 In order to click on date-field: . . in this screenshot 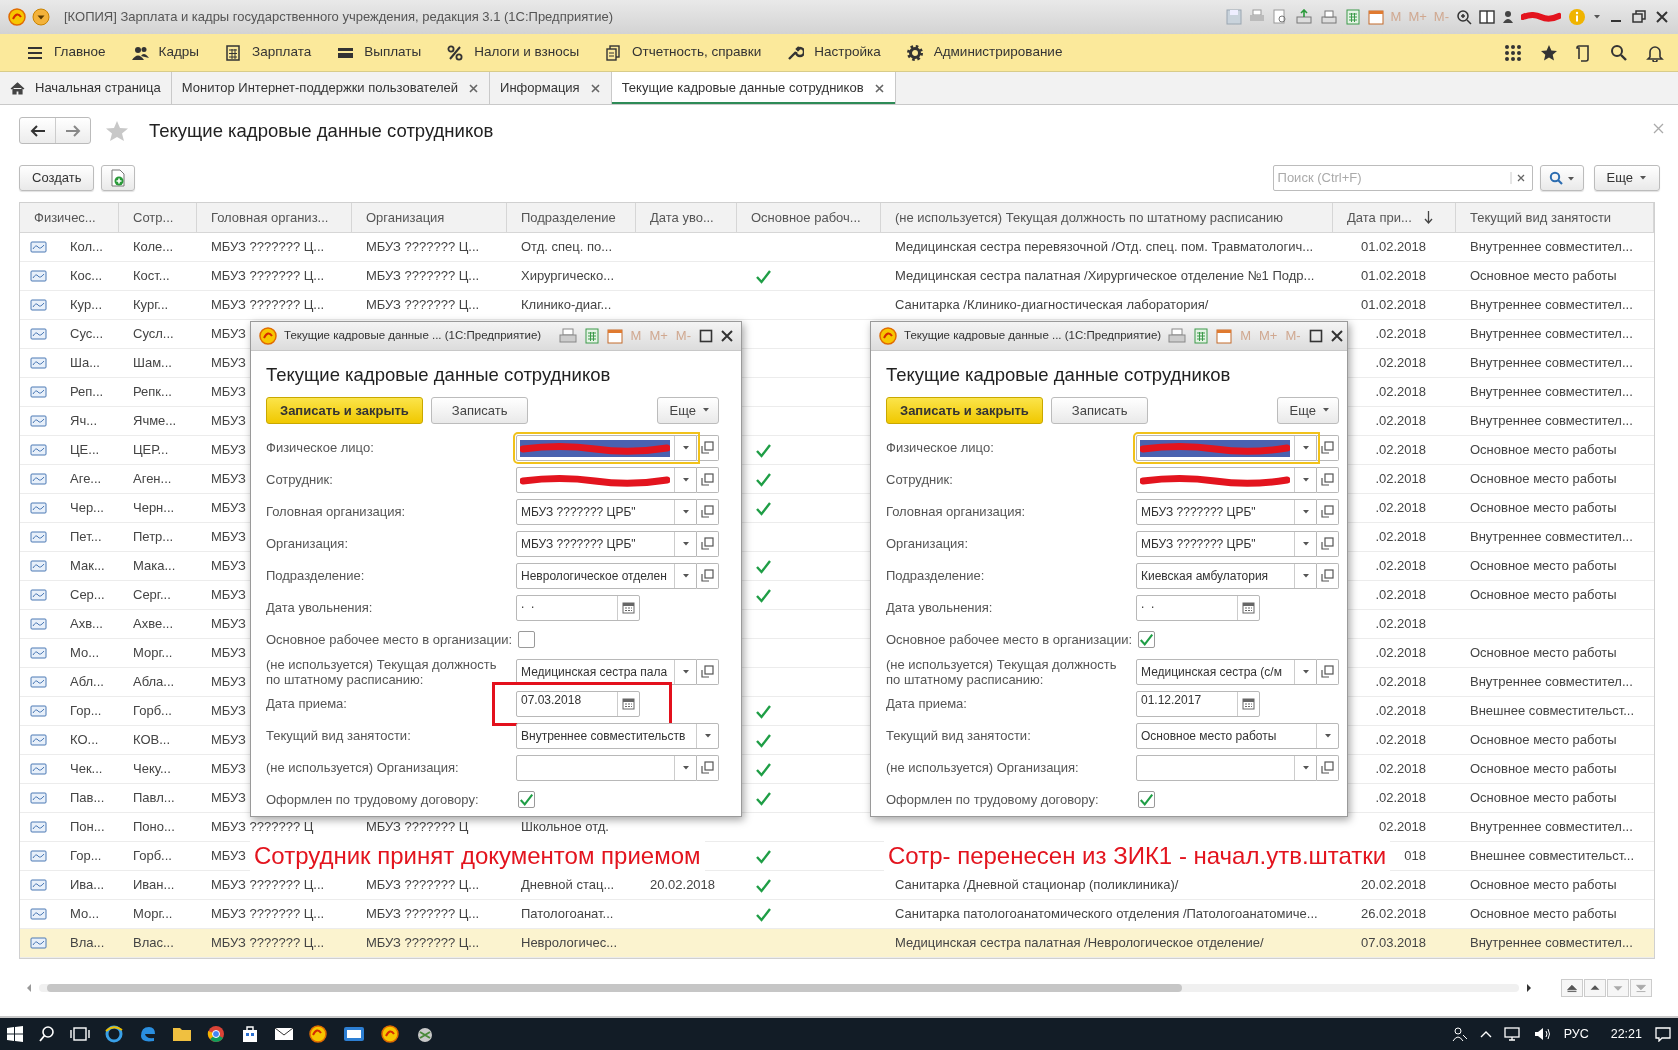, I will do `click(567, 607)`.